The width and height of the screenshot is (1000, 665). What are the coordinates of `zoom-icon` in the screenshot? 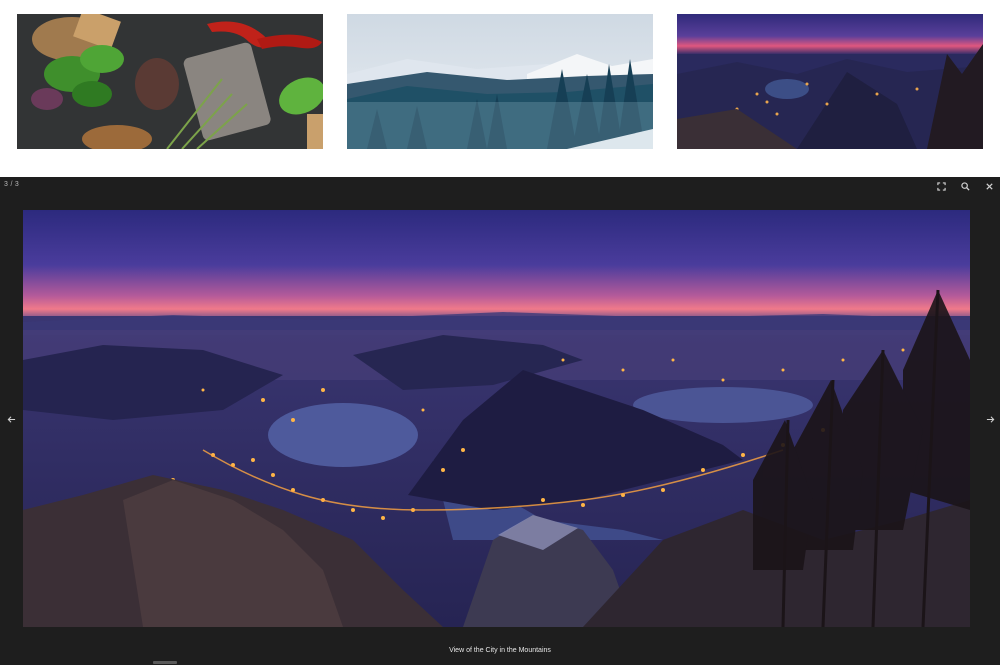 It's located at (965, 186).